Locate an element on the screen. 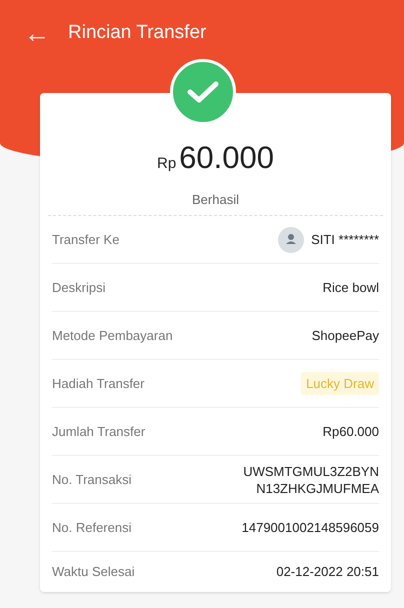  back-button: ← is located at coordinates (37, 33).